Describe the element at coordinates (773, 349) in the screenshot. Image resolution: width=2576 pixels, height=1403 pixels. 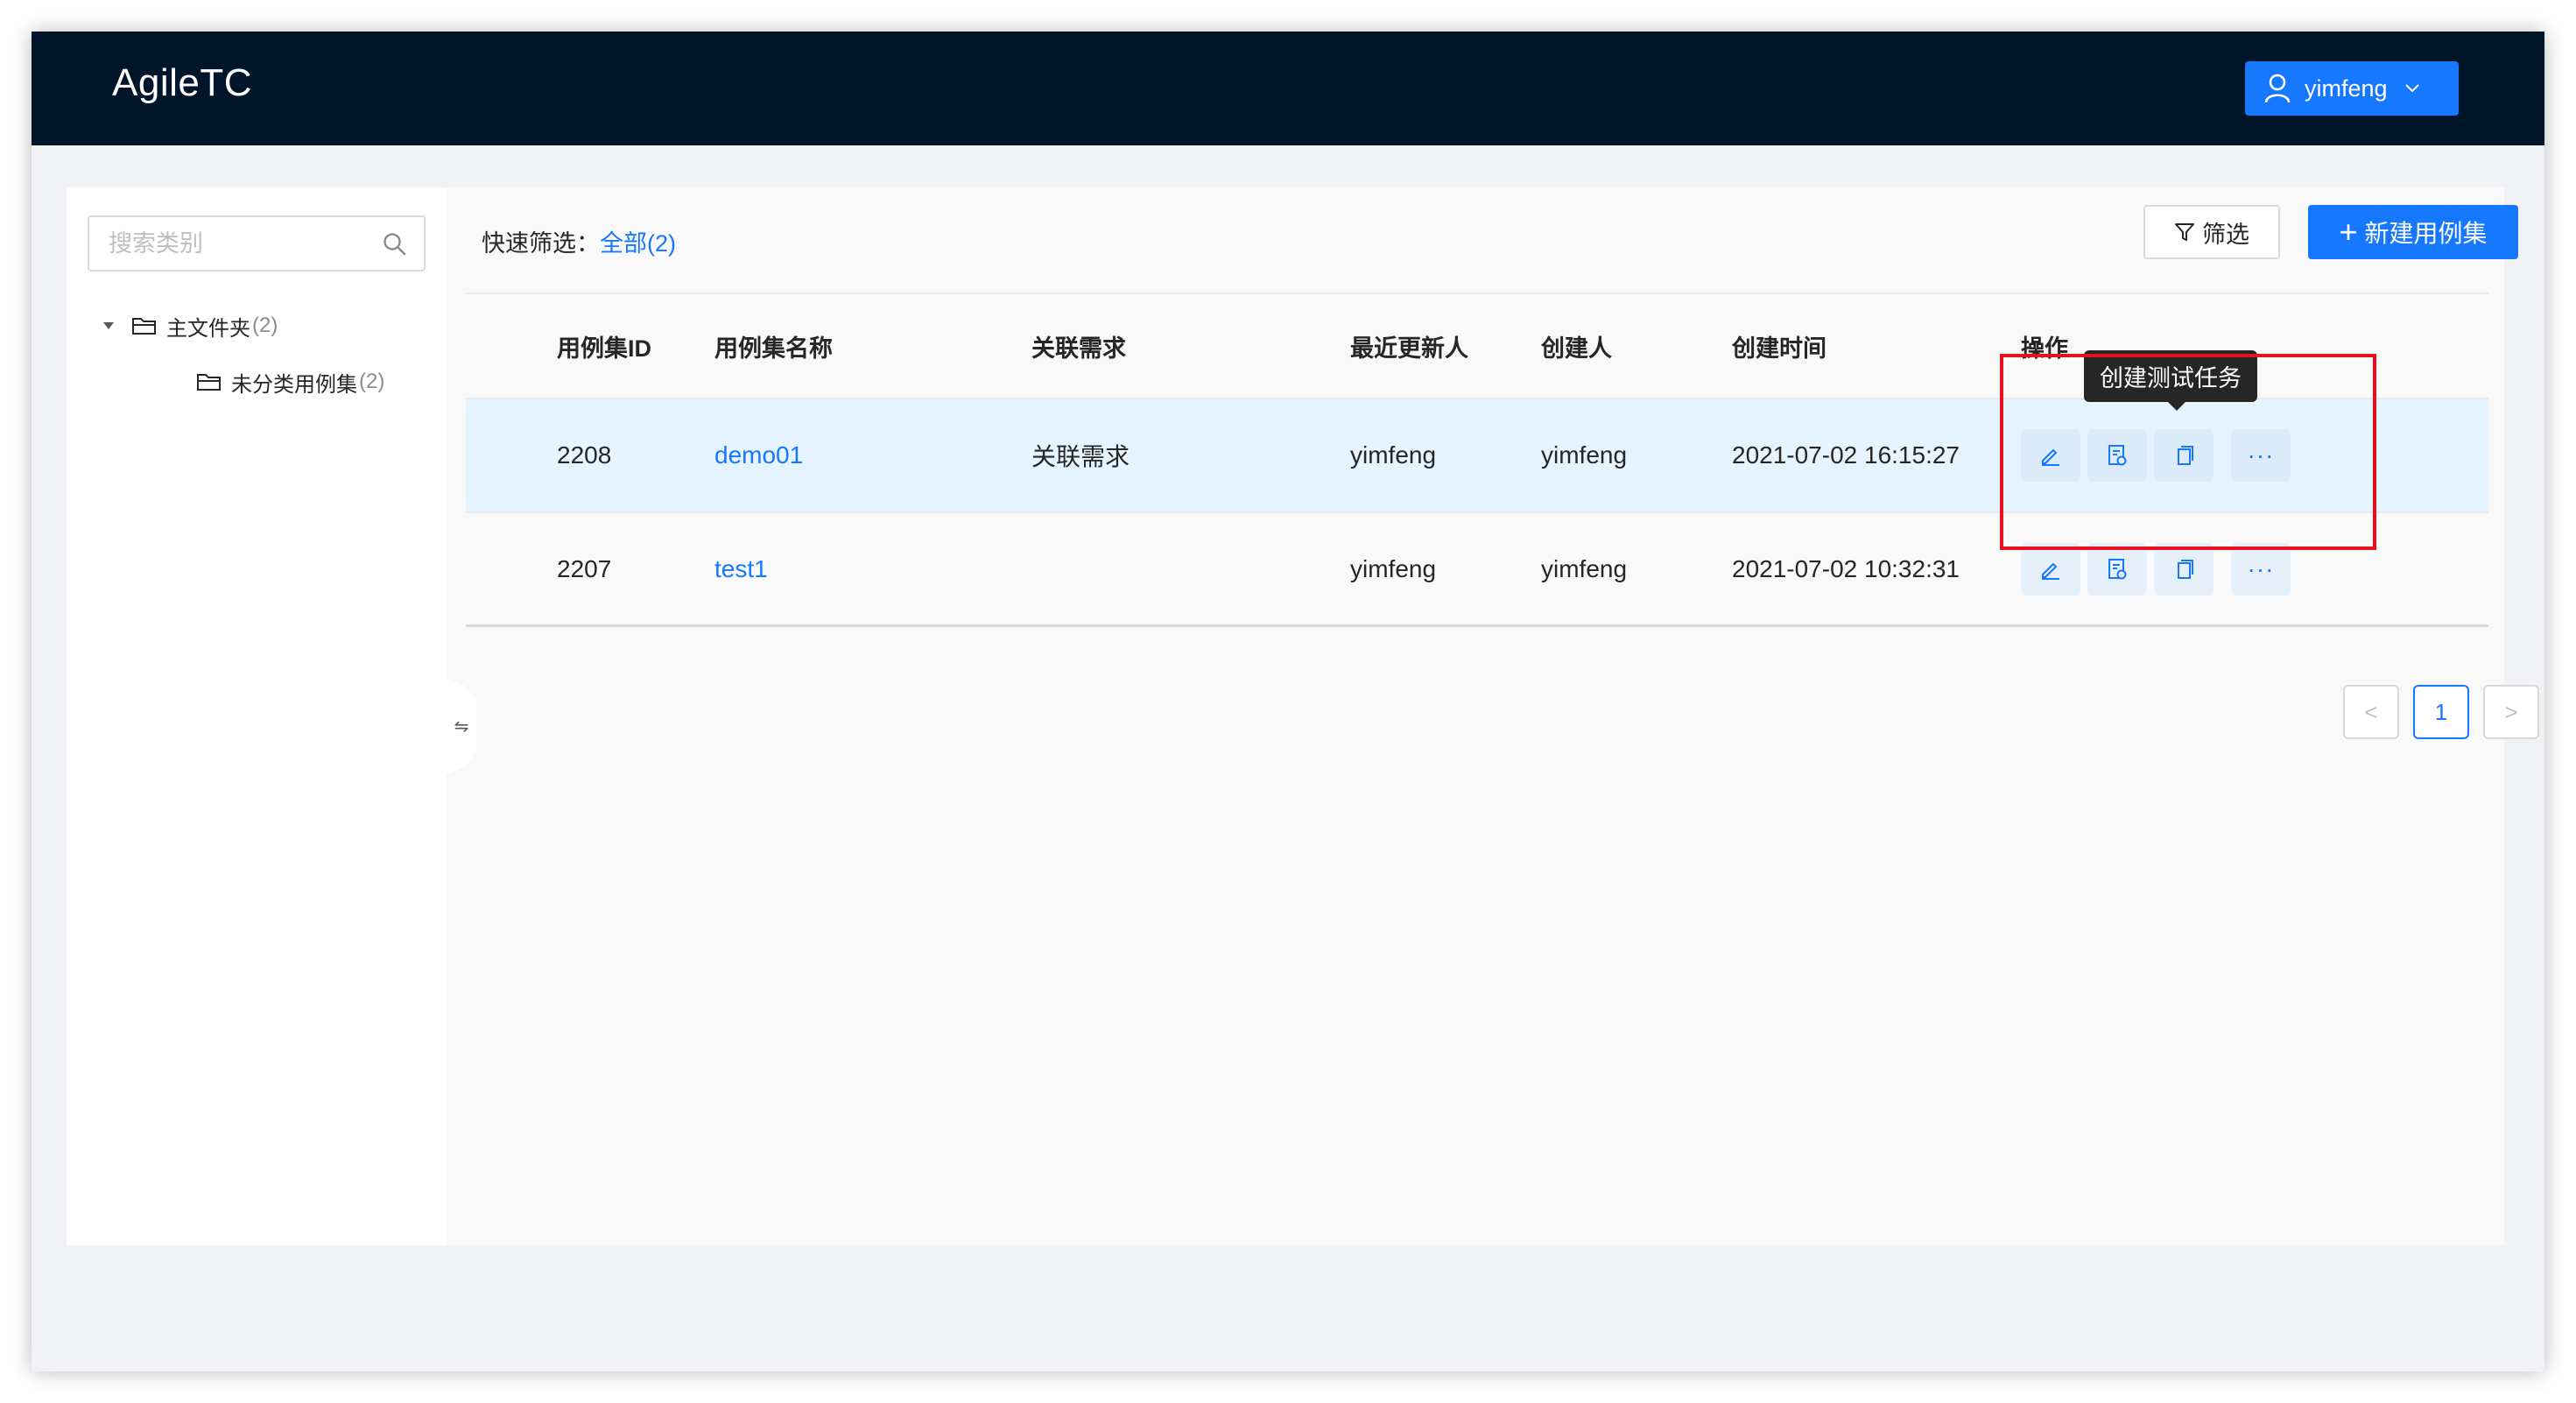
I see `column-header-name: 用例集名称` at that location.